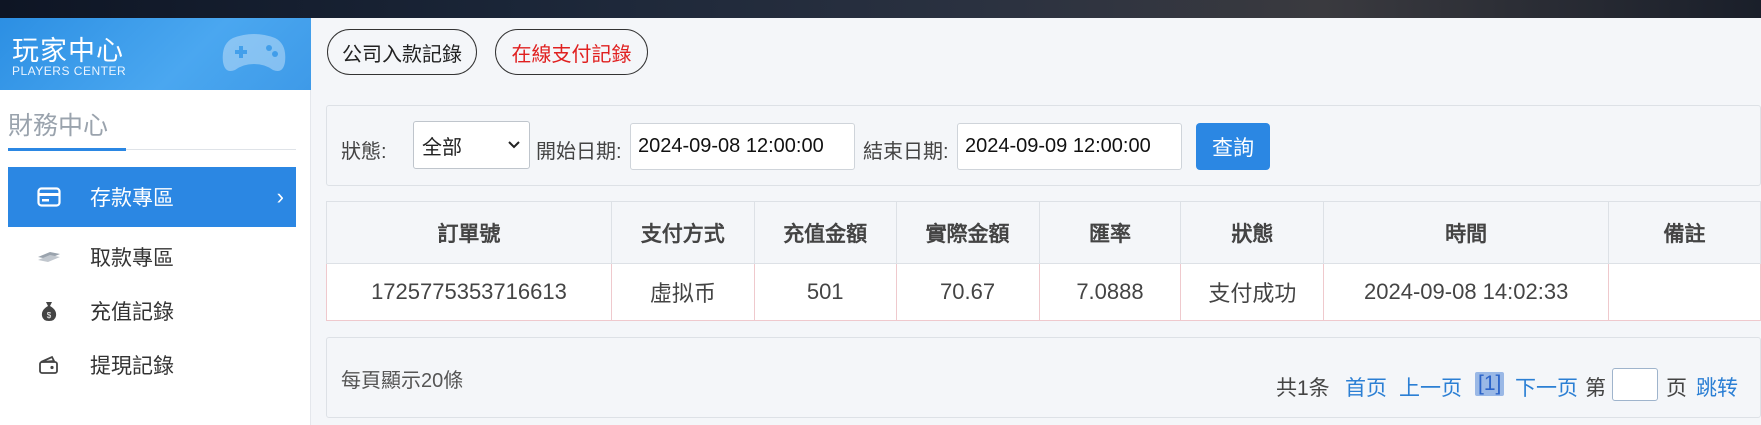 Image resolution: width=1761 pixels, height=425 pixels. Describe the element at coordinates (49, 197) in the screenshot. I see `card-icon` at that location.